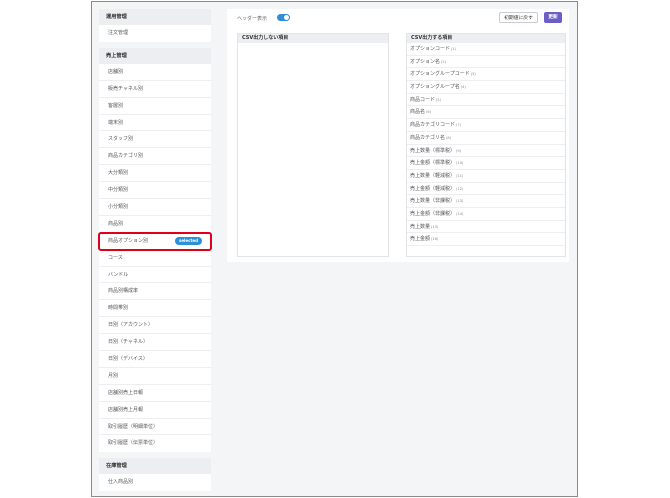 This screenshot has width=670, height=498. Describe the element at coordinates (123, 291) in the screenshot. I see `sidebar-item-label: 商品別構成率` at that location.